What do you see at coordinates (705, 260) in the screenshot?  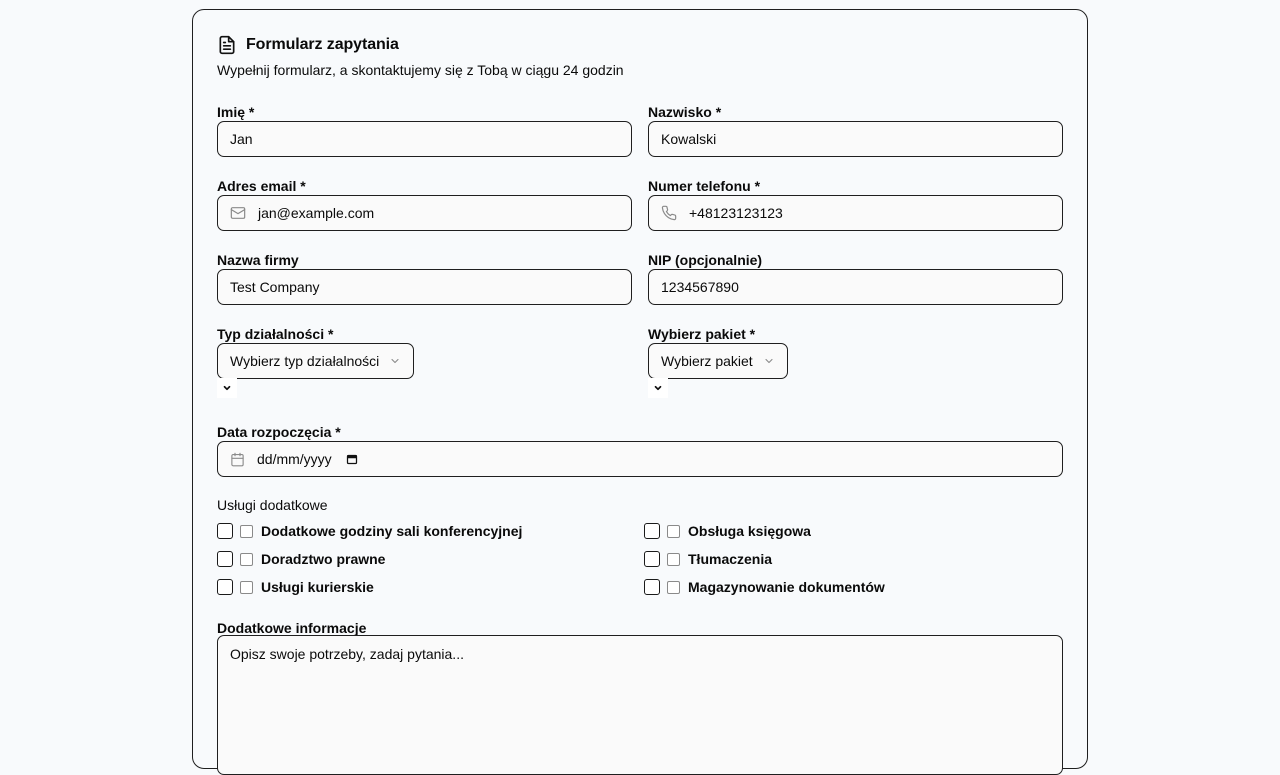 I see `nip-label: NIP (opcjonalnie)` at bounding box center [705, 260].